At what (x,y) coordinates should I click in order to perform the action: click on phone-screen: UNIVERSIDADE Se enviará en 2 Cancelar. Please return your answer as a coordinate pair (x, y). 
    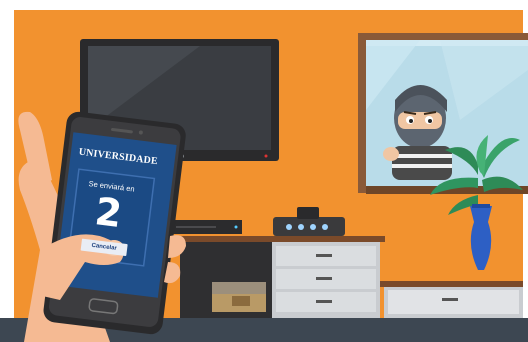
    Looking at the image, I should click on (111, 207).